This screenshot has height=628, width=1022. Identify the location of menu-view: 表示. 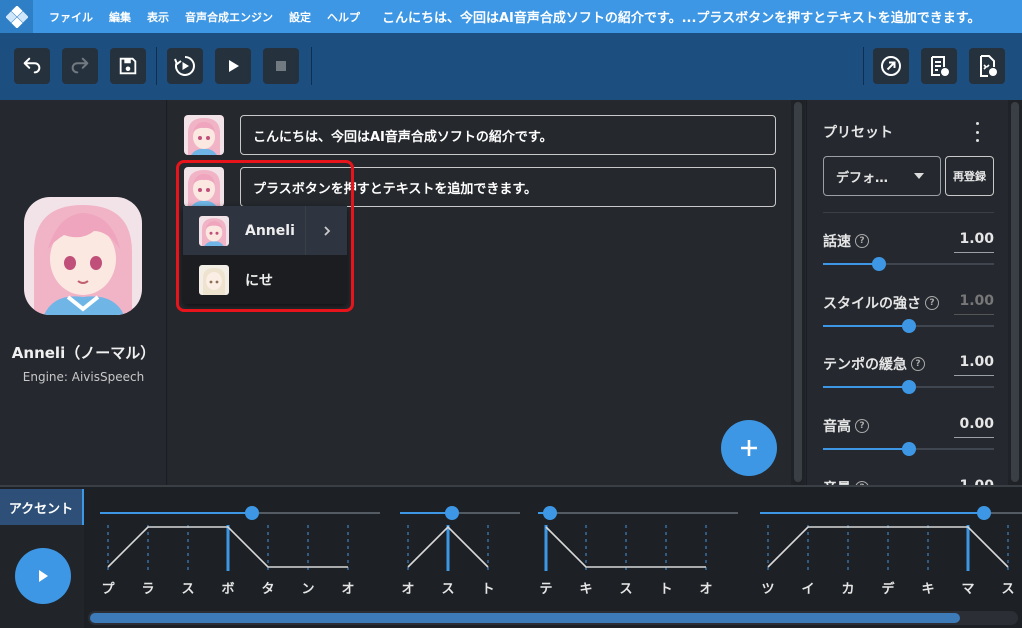
(158, 17).